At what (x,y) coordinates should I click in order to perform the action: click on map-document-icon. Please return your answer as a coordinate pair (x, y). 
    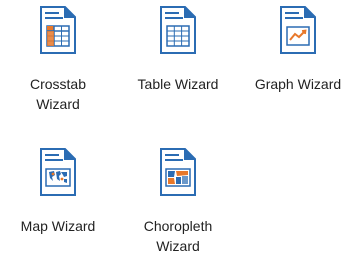
    Looking at the image, I should click on (58, 172).